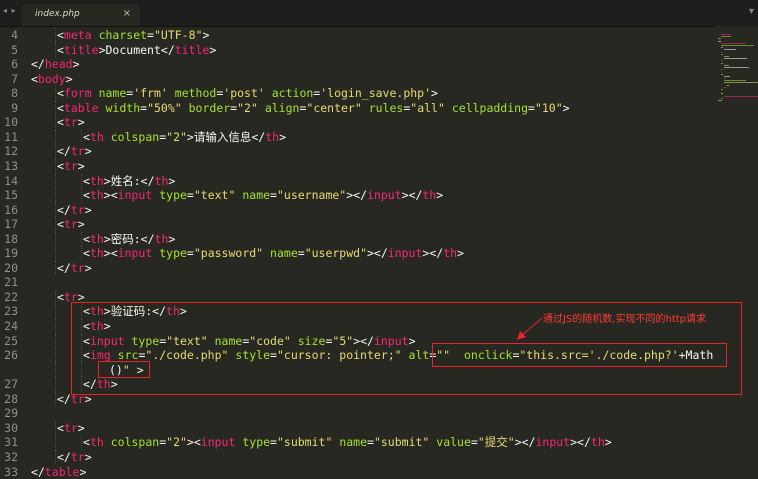 The height and width of the screenshot is (479, 758). Describe the element at coordinates (126, 239) in the screenshot. I see `code-token: 密码:` at that location.